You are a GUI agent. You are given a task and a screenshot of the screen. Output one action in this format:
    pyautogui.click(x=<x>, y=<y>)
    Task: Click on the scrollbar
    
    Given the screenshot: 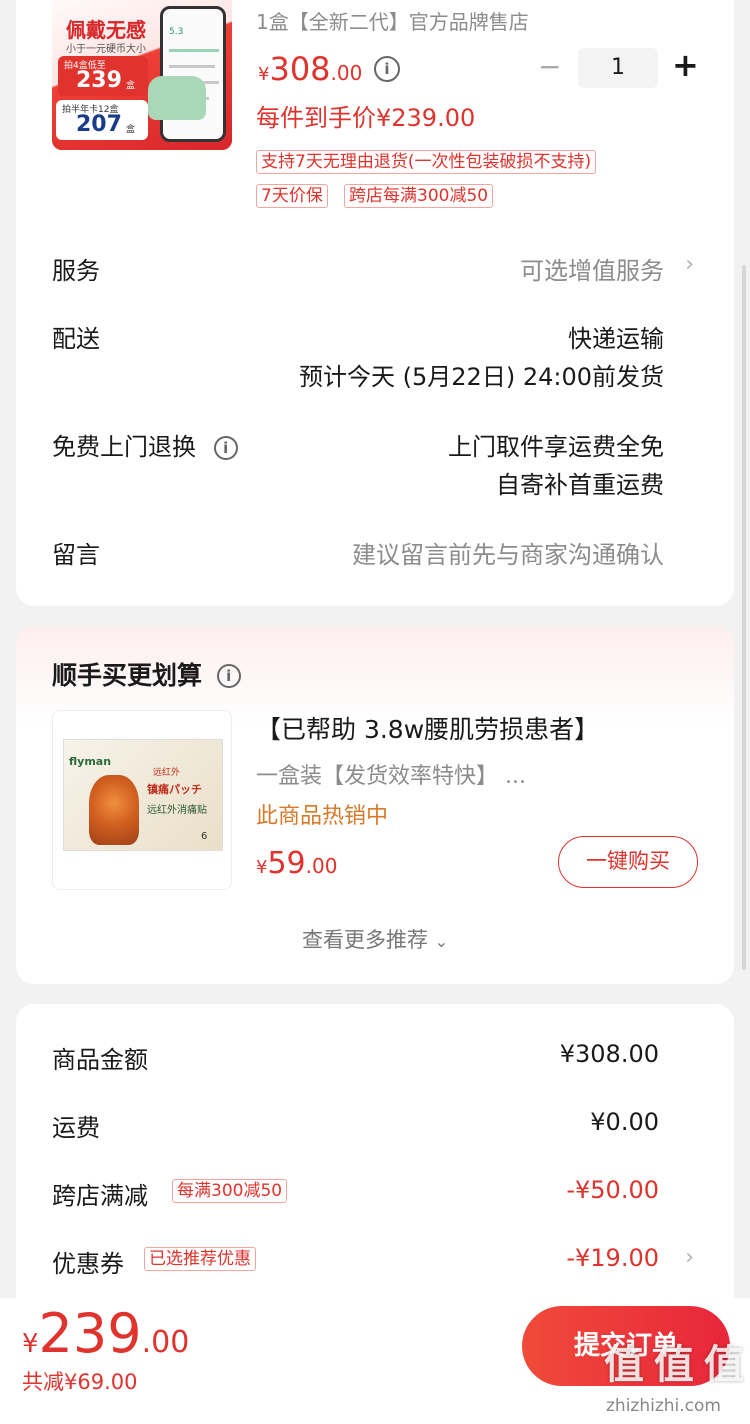 What is the action you would take?
    pyautogui.click(x=744, y=617)
    